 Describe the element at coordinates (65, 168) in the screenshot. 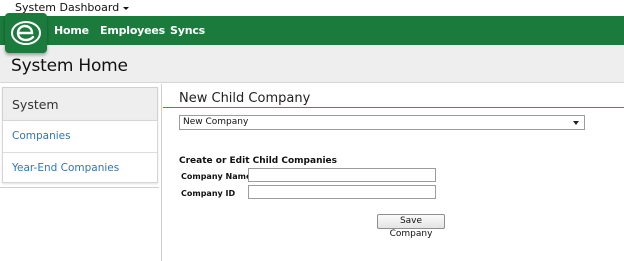

I see `sidebar-item-year-end-companies: Year-End Companies` at that location.